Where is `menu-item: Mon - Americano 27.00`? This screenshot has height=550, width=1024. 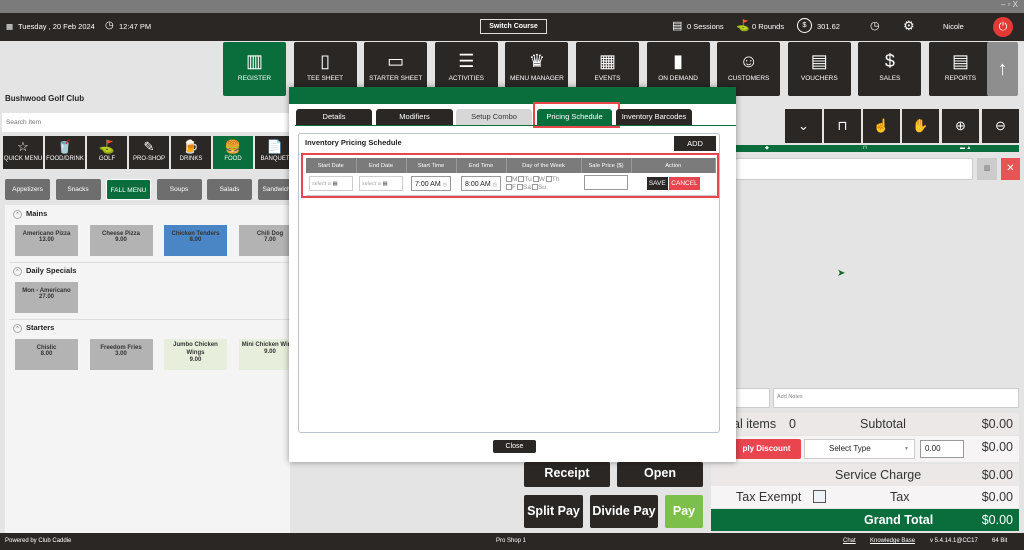 menu-item: Mon - Americano 27.00 is located at coordinates (46, 297).